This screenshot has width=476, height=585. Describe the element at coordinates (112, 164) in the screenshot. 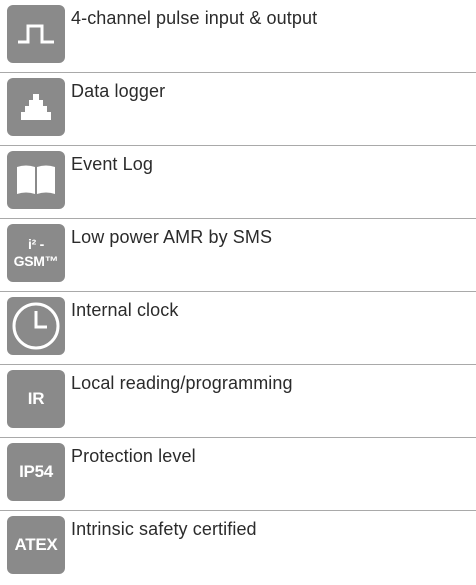

I see `feature-label: Event Log` at that location.